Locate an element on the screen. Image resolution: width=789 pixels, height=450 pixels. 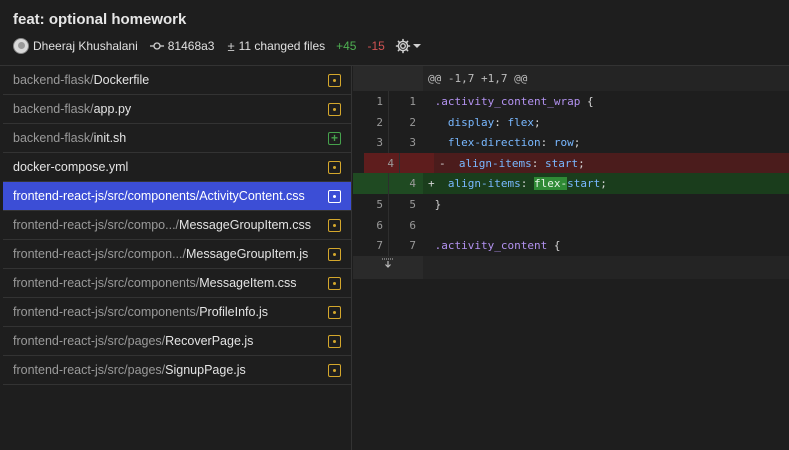
file-path: docker-compose.yml is located at coordinates (70, 167).